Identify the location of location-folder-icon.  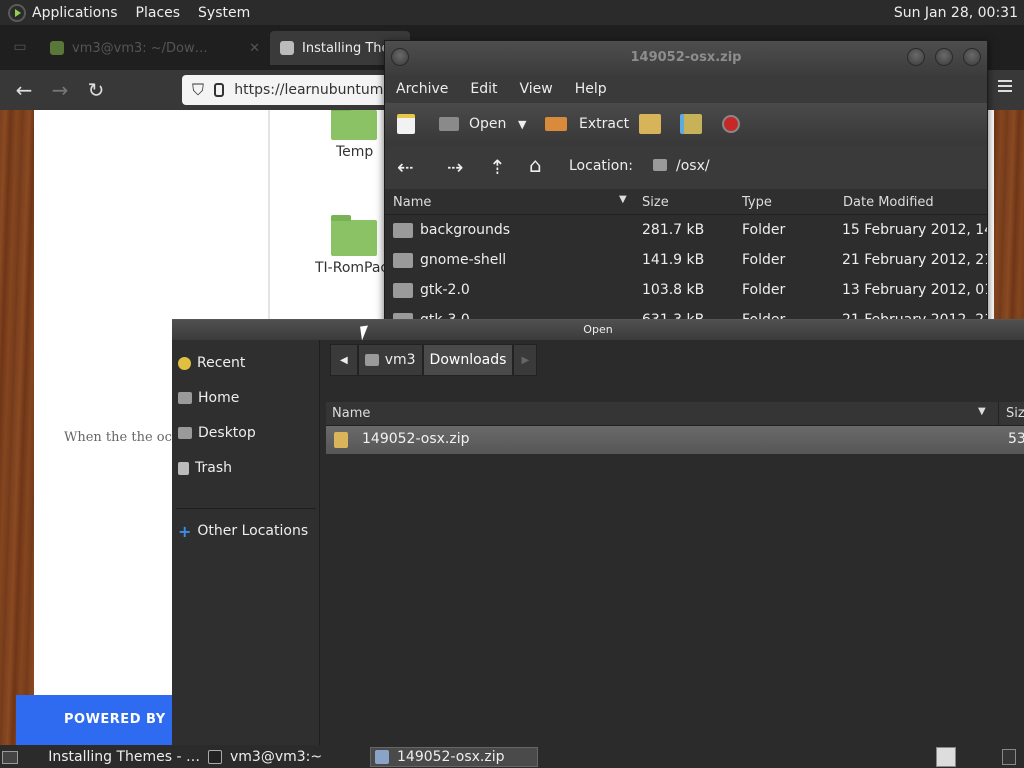
(660, 165).